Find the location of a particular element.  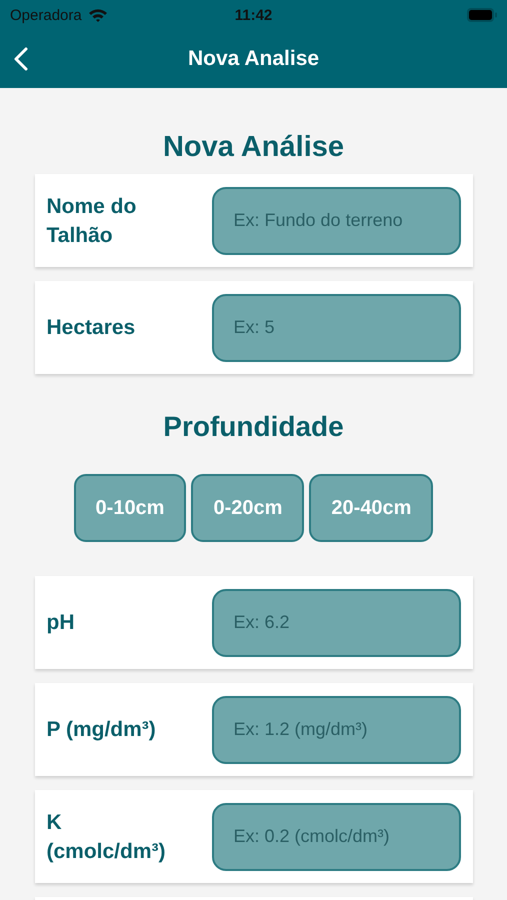

input-field: Ex: 1.2 (mg/dm³) is located at coordinates (336, 730).